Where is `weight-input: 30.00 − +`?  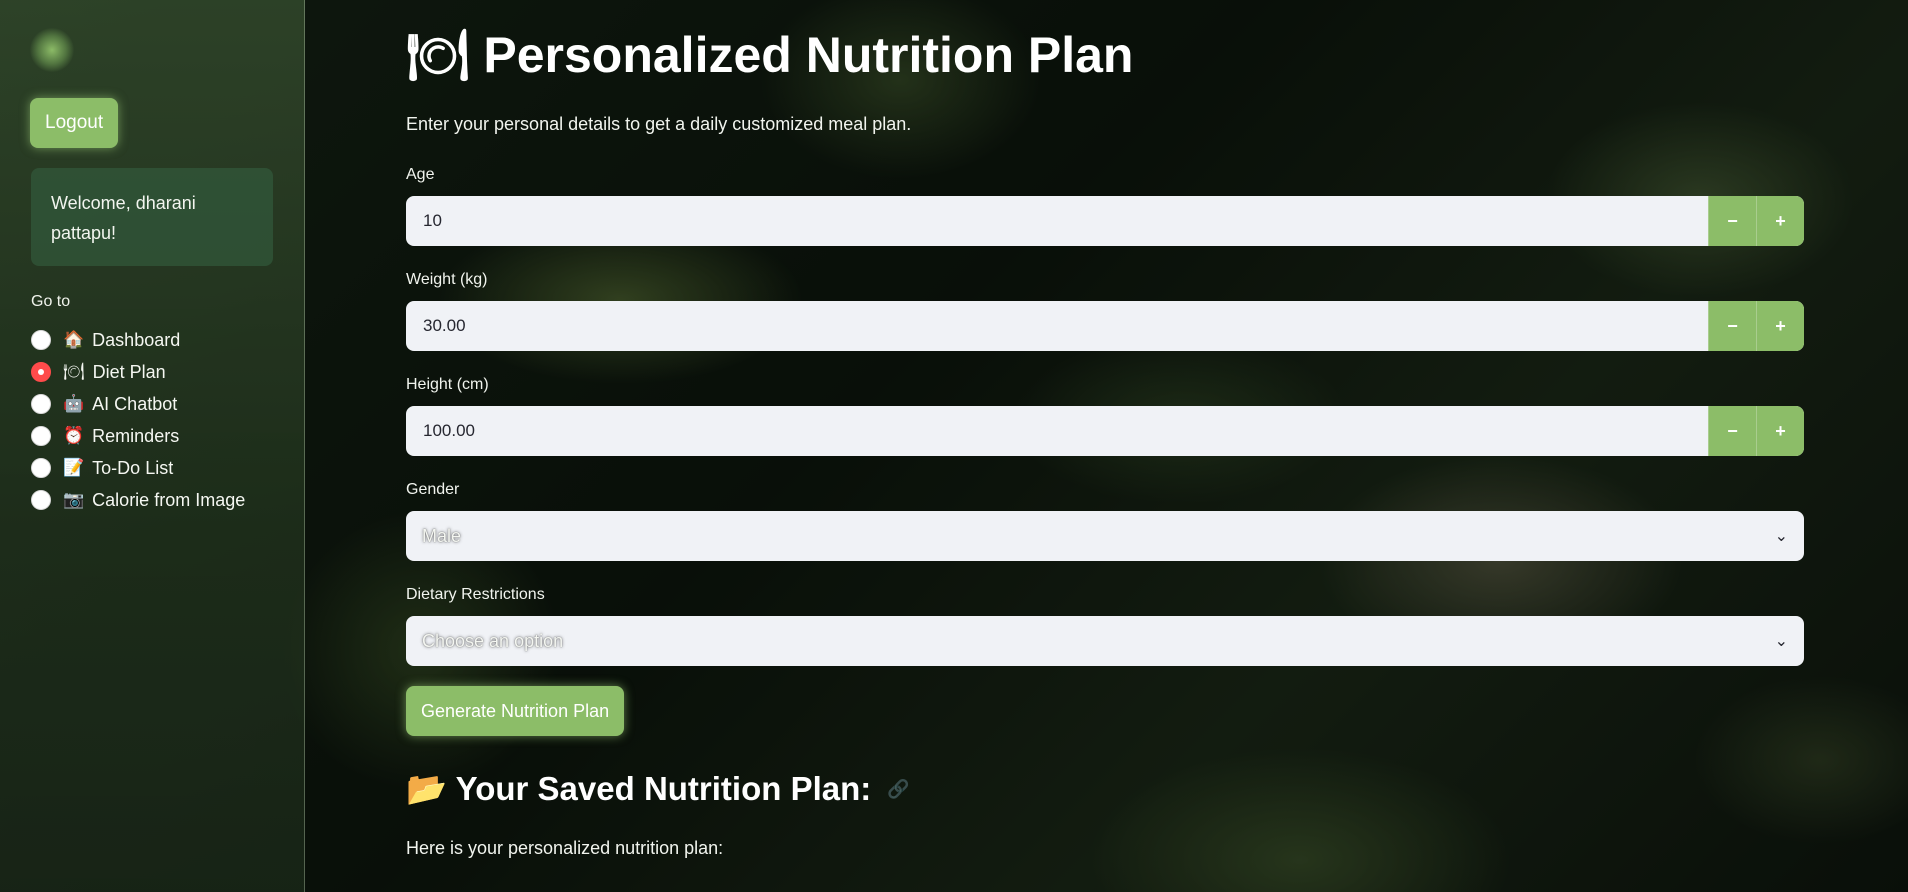 weight-input: 30.00 − + is located at coordinates (1105, 326).